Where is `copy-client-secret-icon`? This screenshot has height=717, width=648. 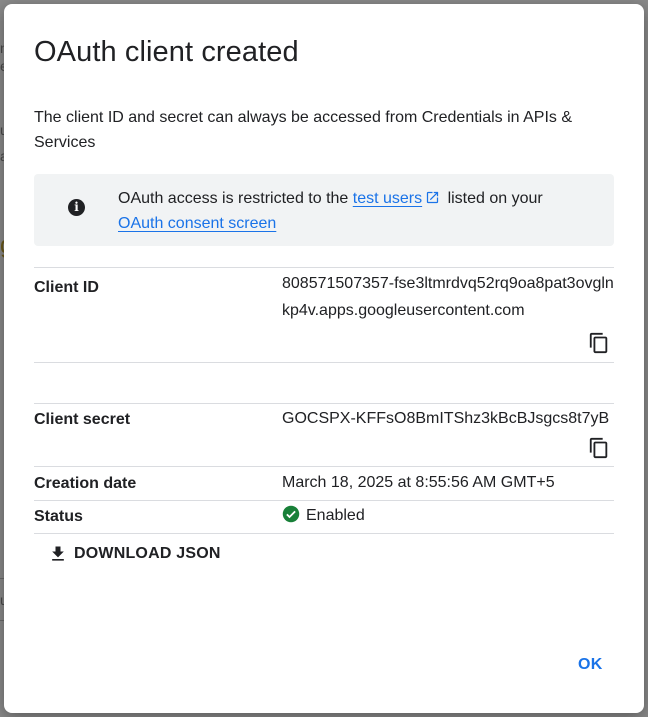 copy-client-secret-icon is located at coordinates (599, 448).